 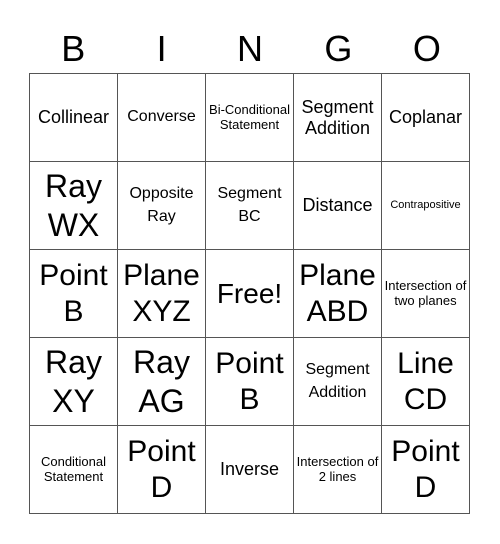 What do you see at coordinates (426, 48) in the screenshot?
I see `header-letter-o: O` at bounding box center [426, 48].